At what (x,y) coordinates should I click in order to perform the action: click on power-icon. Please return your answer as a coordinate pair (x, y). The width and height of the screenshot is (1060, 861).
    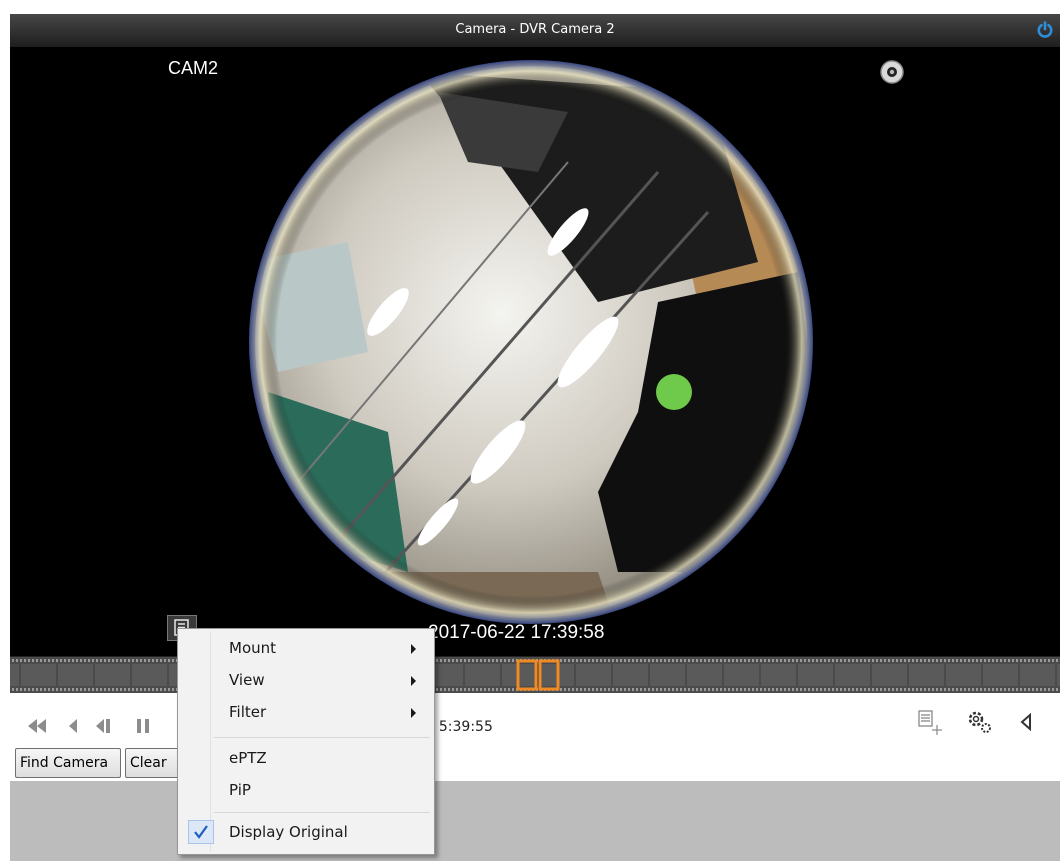
    Looking at the image, I should click on (1045, 30).